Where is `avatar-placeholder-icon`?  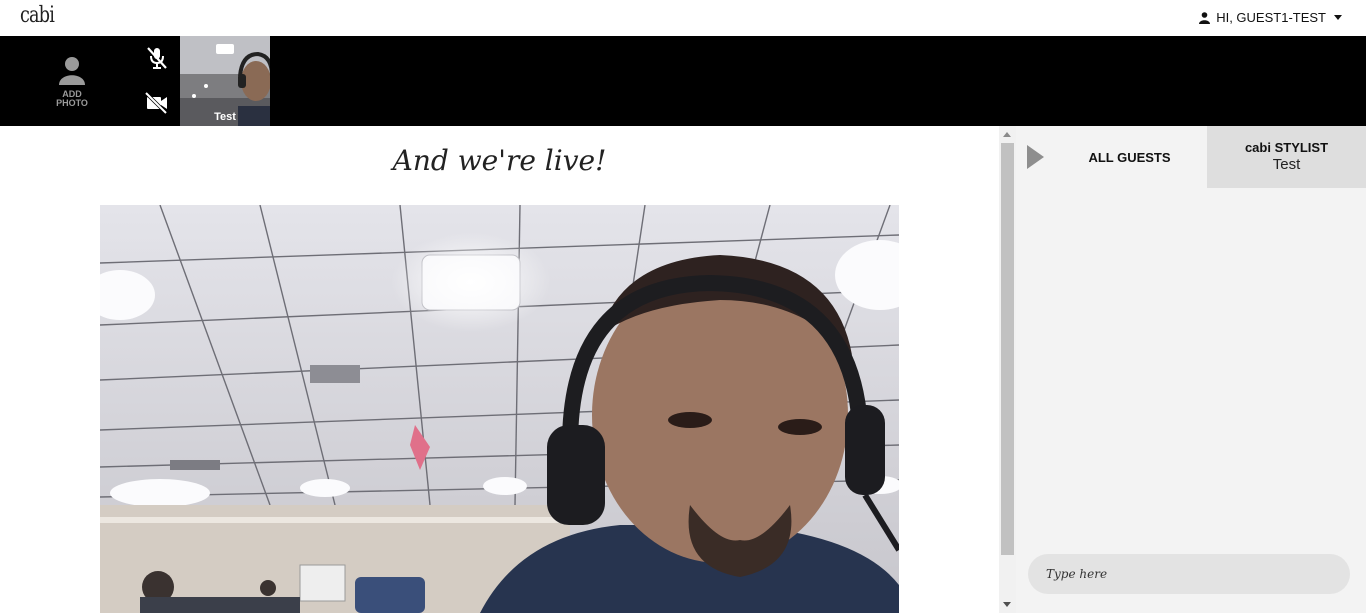
avatar-placeholder-icon is located at coordinates (72, 71).